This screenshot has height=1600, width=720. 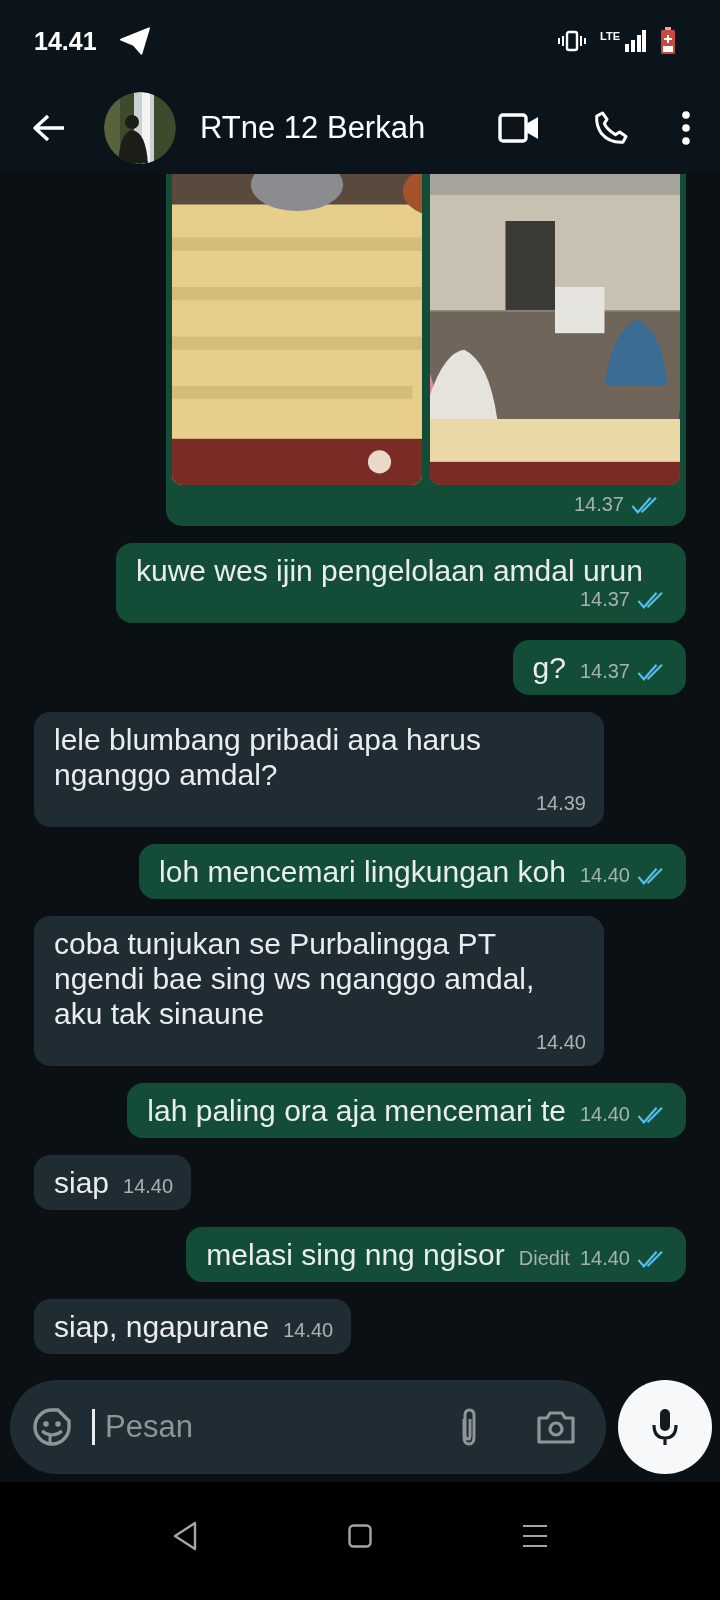 I want to click on message-text: lele blumbang pribadi apa harus nganggo amdal?, so click(x=268, y=757).